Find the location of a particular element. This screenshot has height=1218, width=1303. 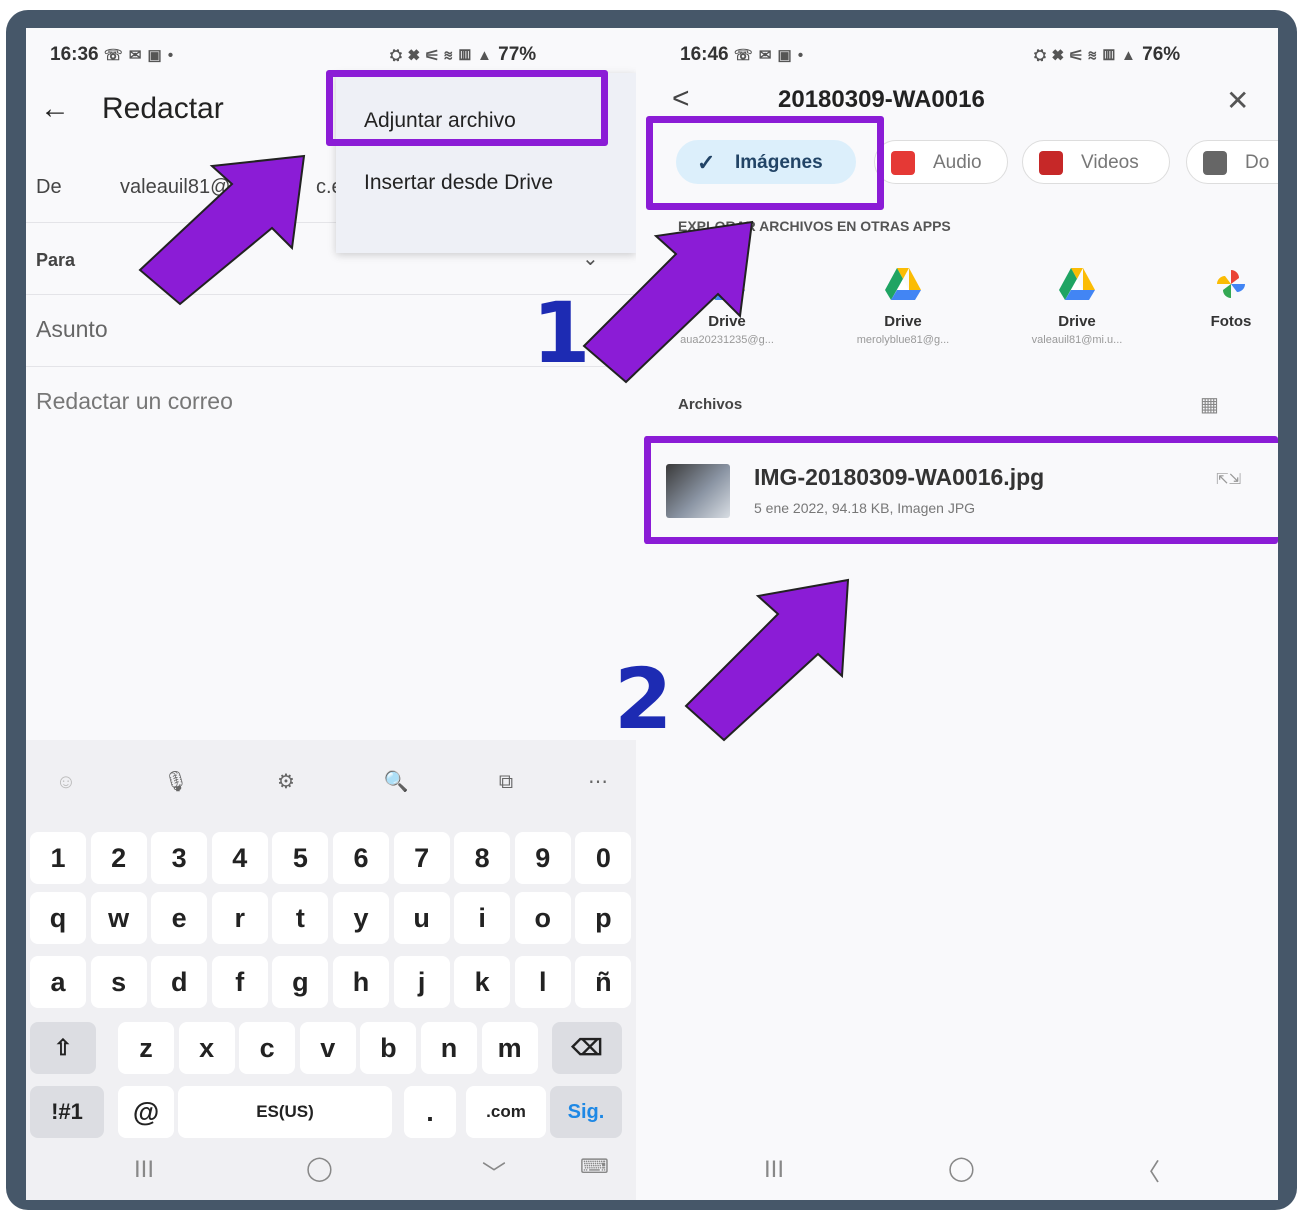

step-2-label: 2 is located at coordinates (643, 699).